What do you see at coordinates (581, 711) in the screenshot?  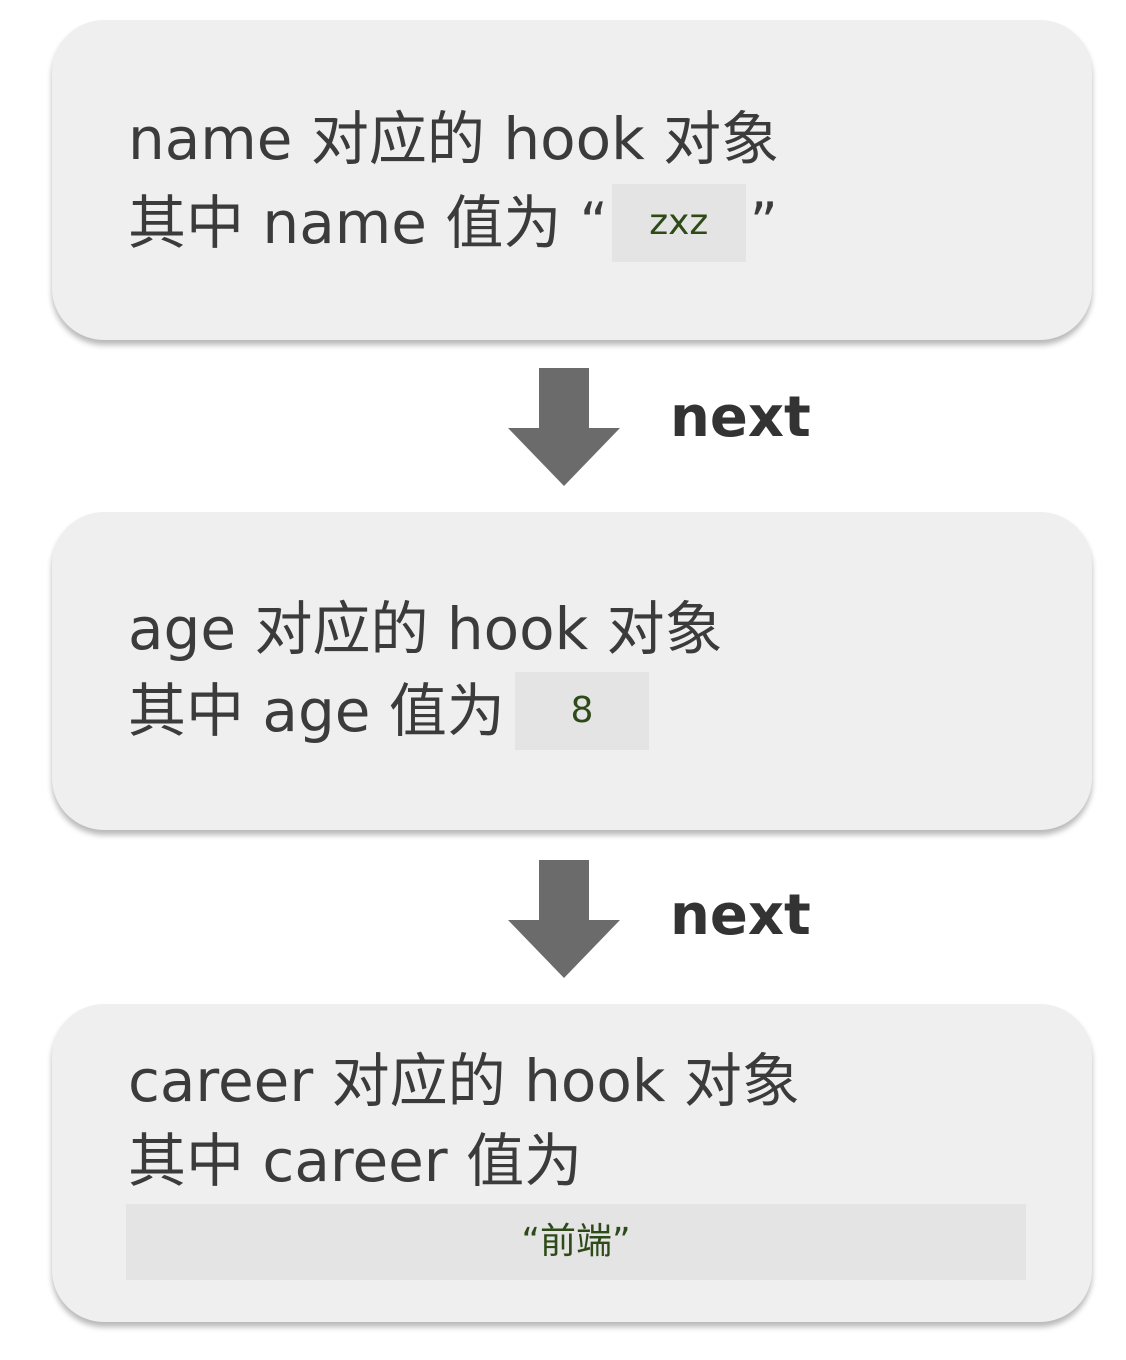 I see `value-code: 8` at bounding box center [581, 711].